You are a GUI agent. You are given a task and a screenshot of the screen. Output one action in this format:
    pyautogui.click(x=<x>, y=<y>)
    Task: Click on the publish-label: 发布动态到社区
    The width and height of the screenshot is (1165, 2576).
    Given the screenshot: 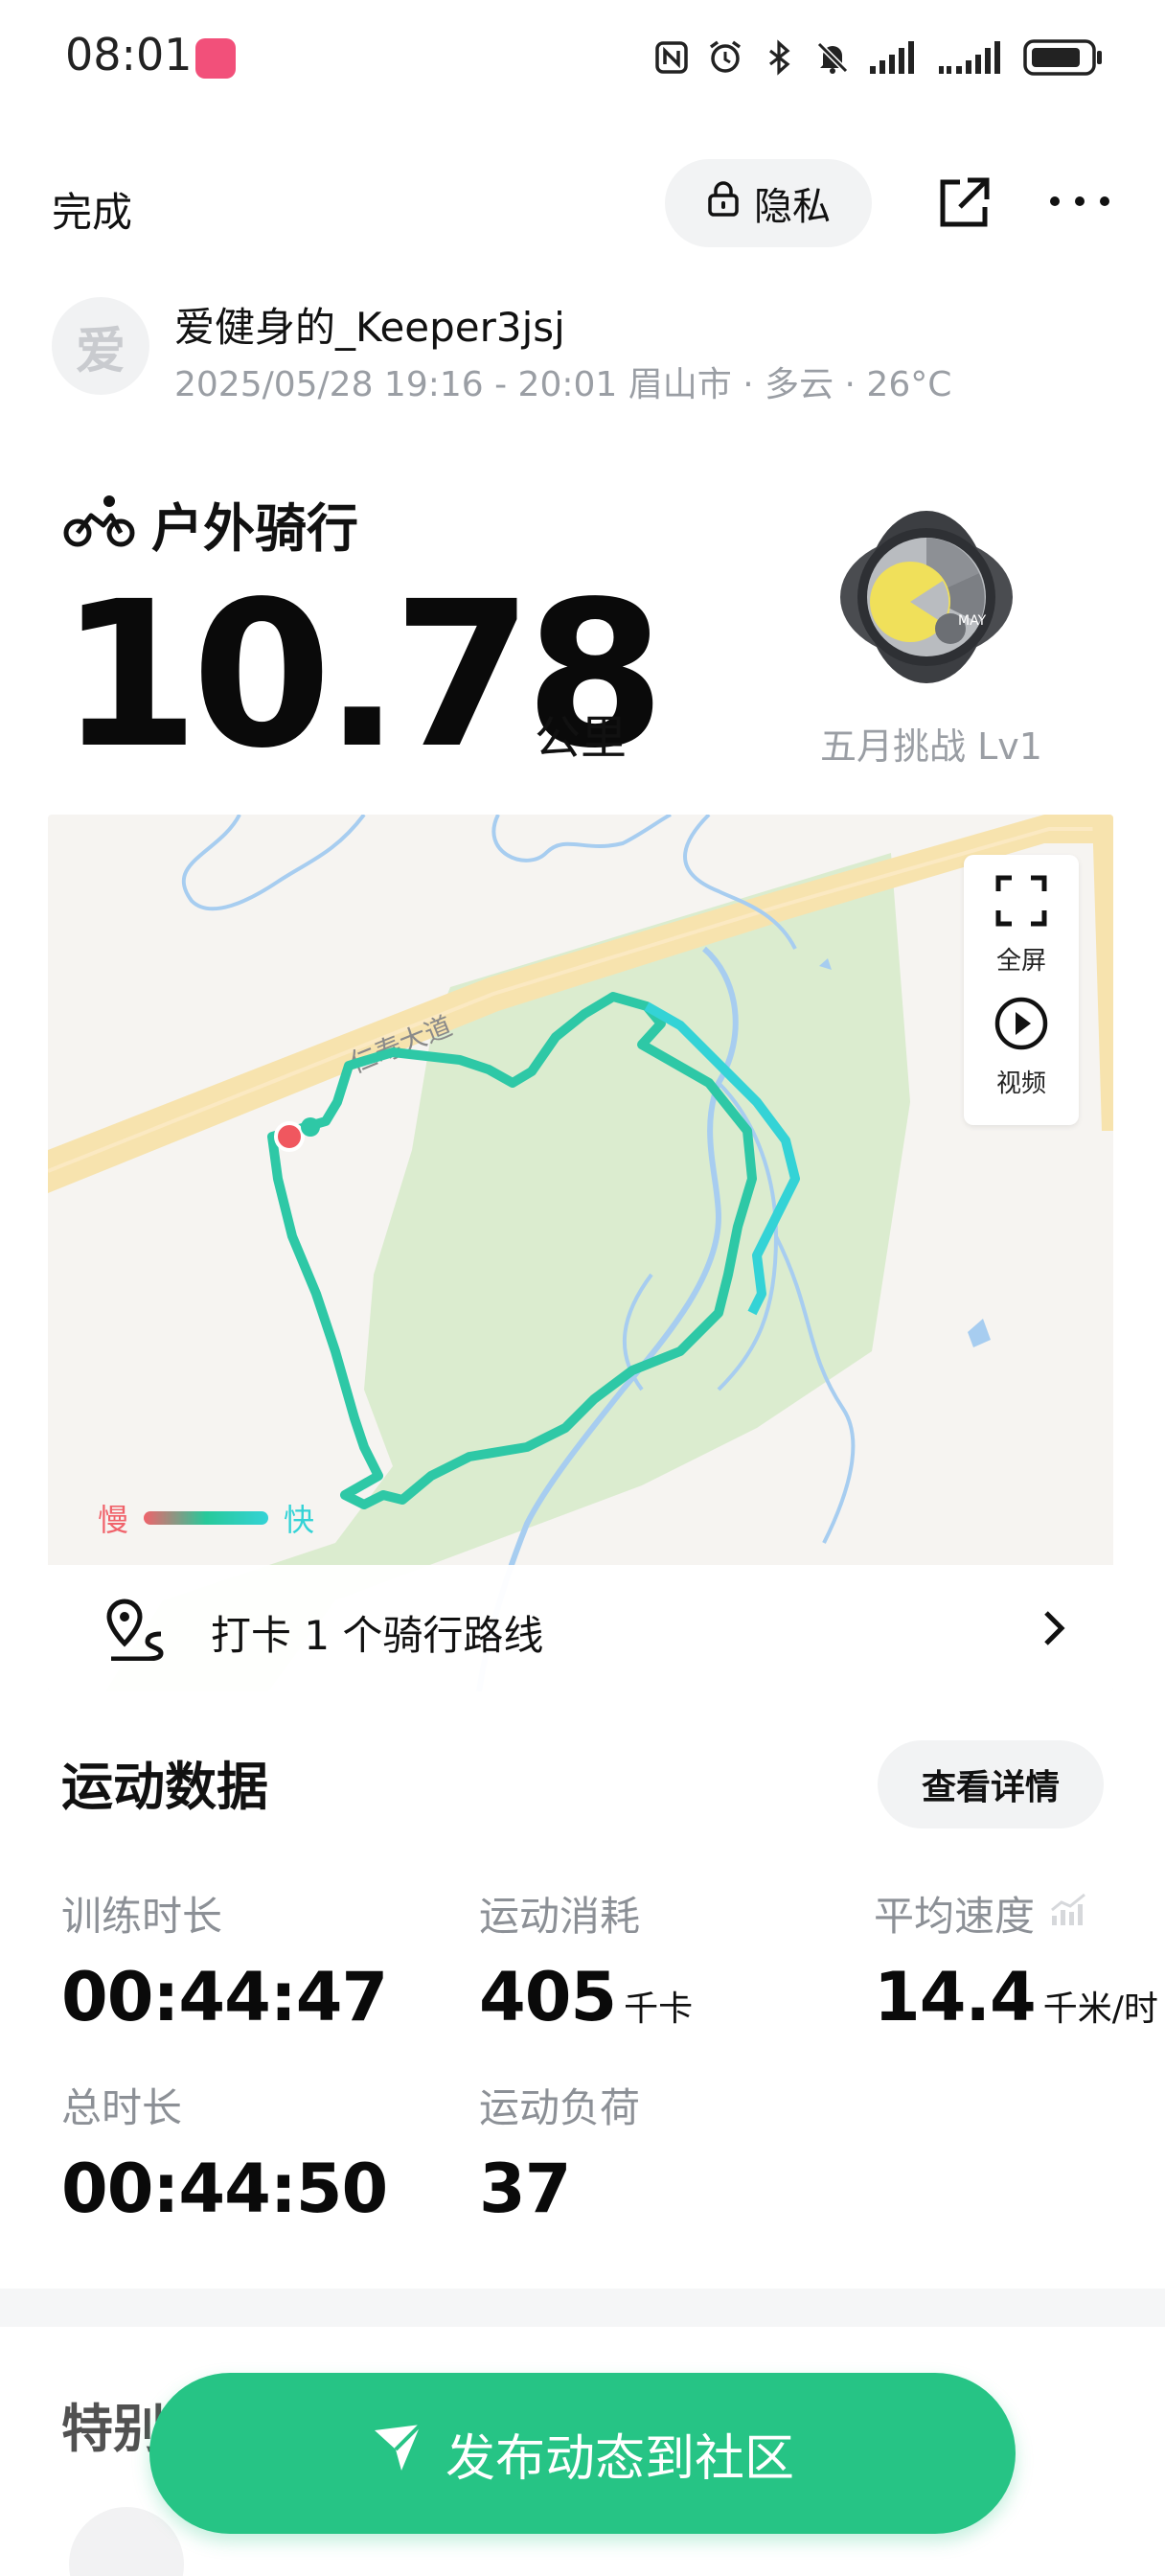 What is the action you would take?
    pyautogui.click(x=619, y=2458)
    